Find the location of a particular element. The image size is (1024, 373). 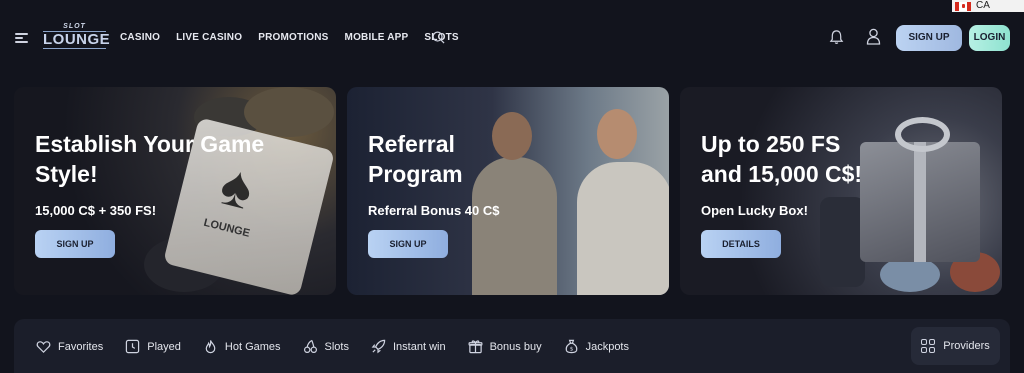

locale-code: CA is located at coordinates (983, 5).